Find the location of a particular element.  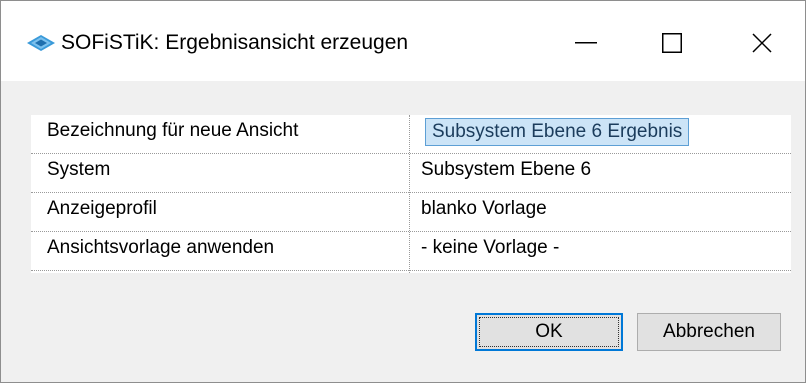

property-label: System is located at coordinates (79, 169).